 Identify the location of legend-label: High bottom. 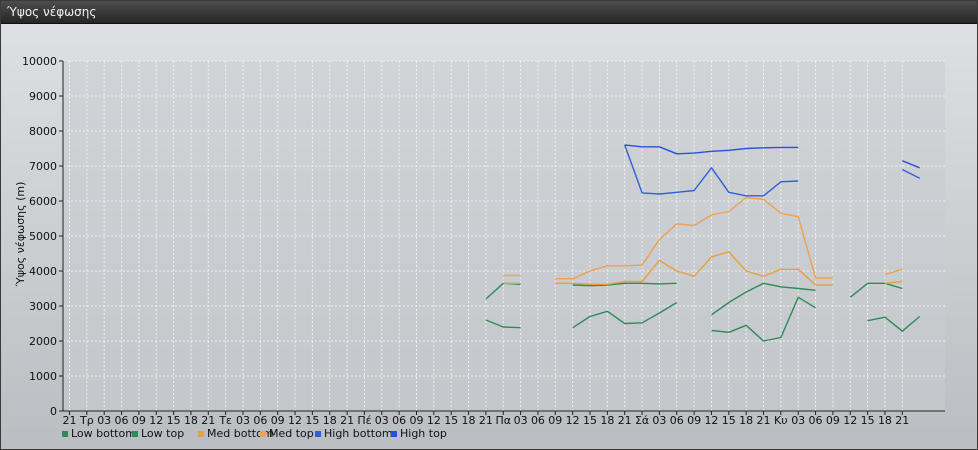
(358, 433).